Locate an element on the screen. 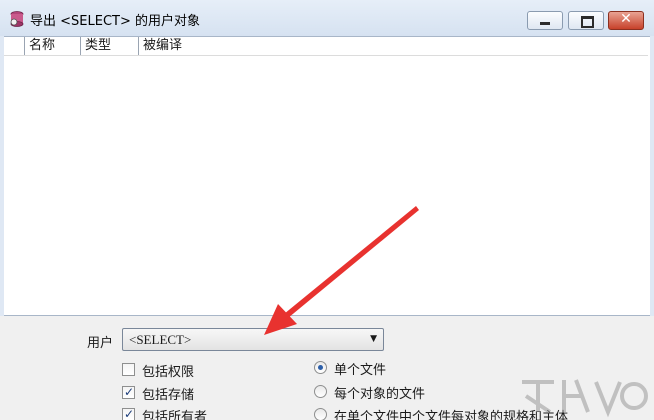 The height and width of the screenshot is (420, 654). maximize-button is located at coordinates (586, 20).